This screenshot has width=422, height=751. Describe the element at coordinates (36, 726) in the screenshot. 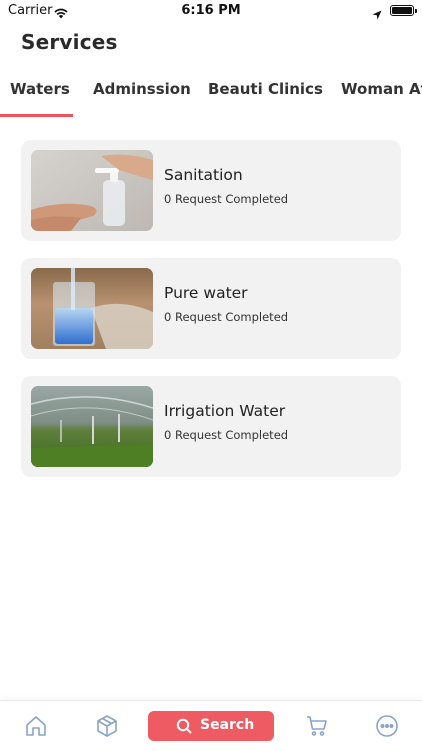

I see `home-icon` at that location.